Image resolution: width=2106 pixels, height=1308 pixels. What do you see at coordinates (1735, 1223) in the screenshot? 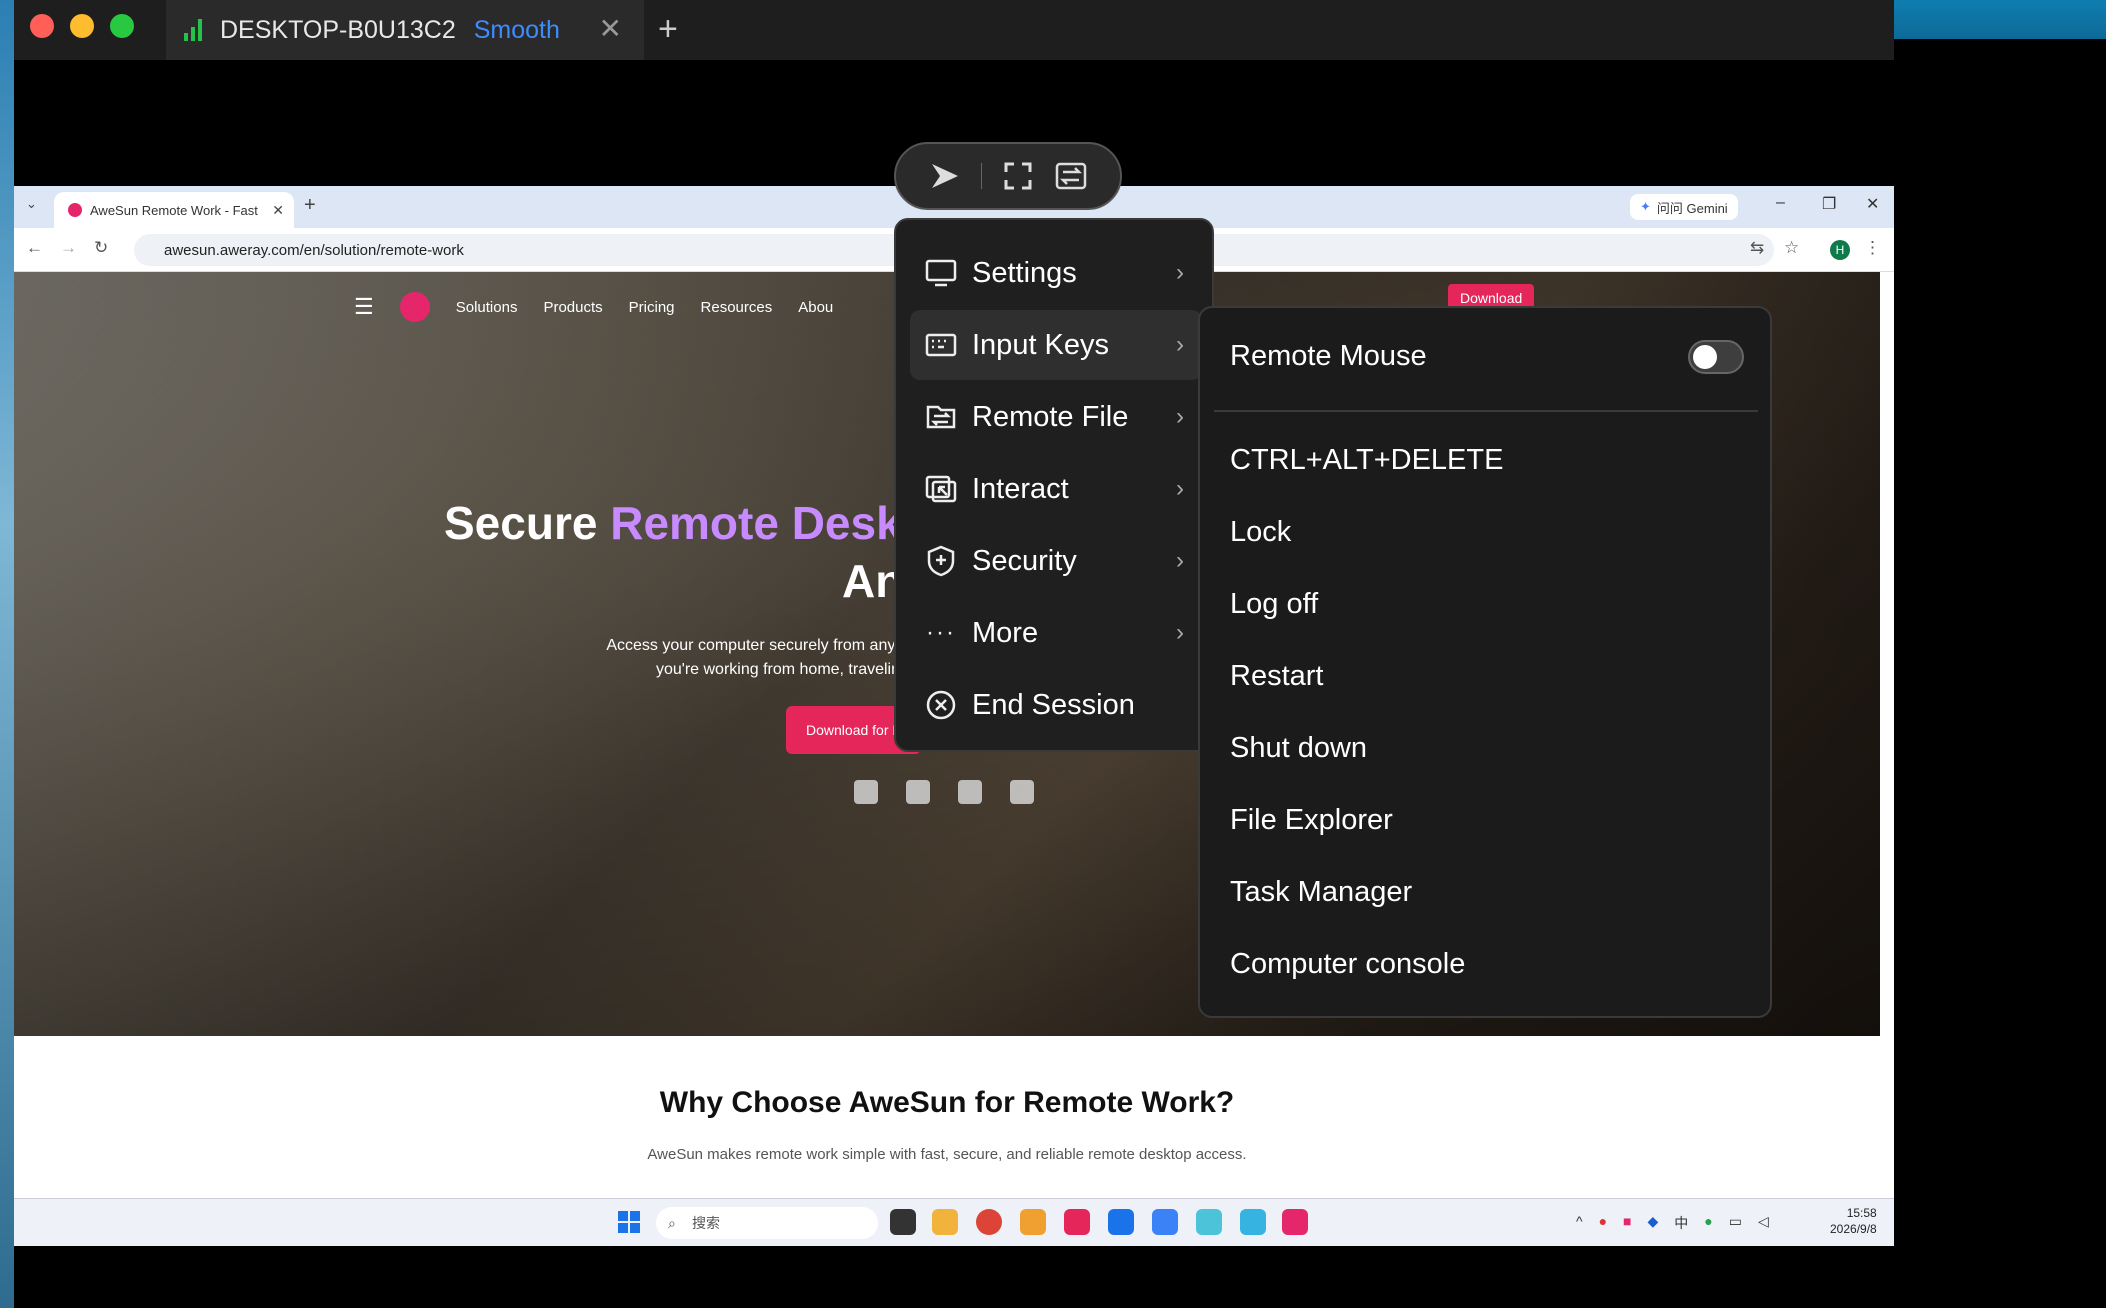
I see `network-icon: ▭` at bounding box center [1735, 1223].